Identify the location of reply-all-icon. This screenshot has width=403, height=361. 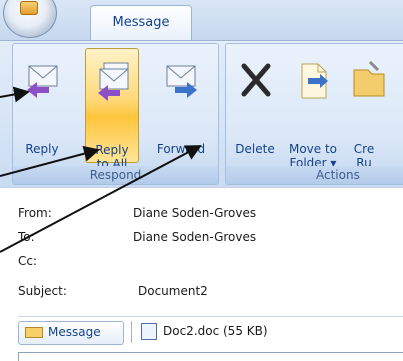
(113, 81).